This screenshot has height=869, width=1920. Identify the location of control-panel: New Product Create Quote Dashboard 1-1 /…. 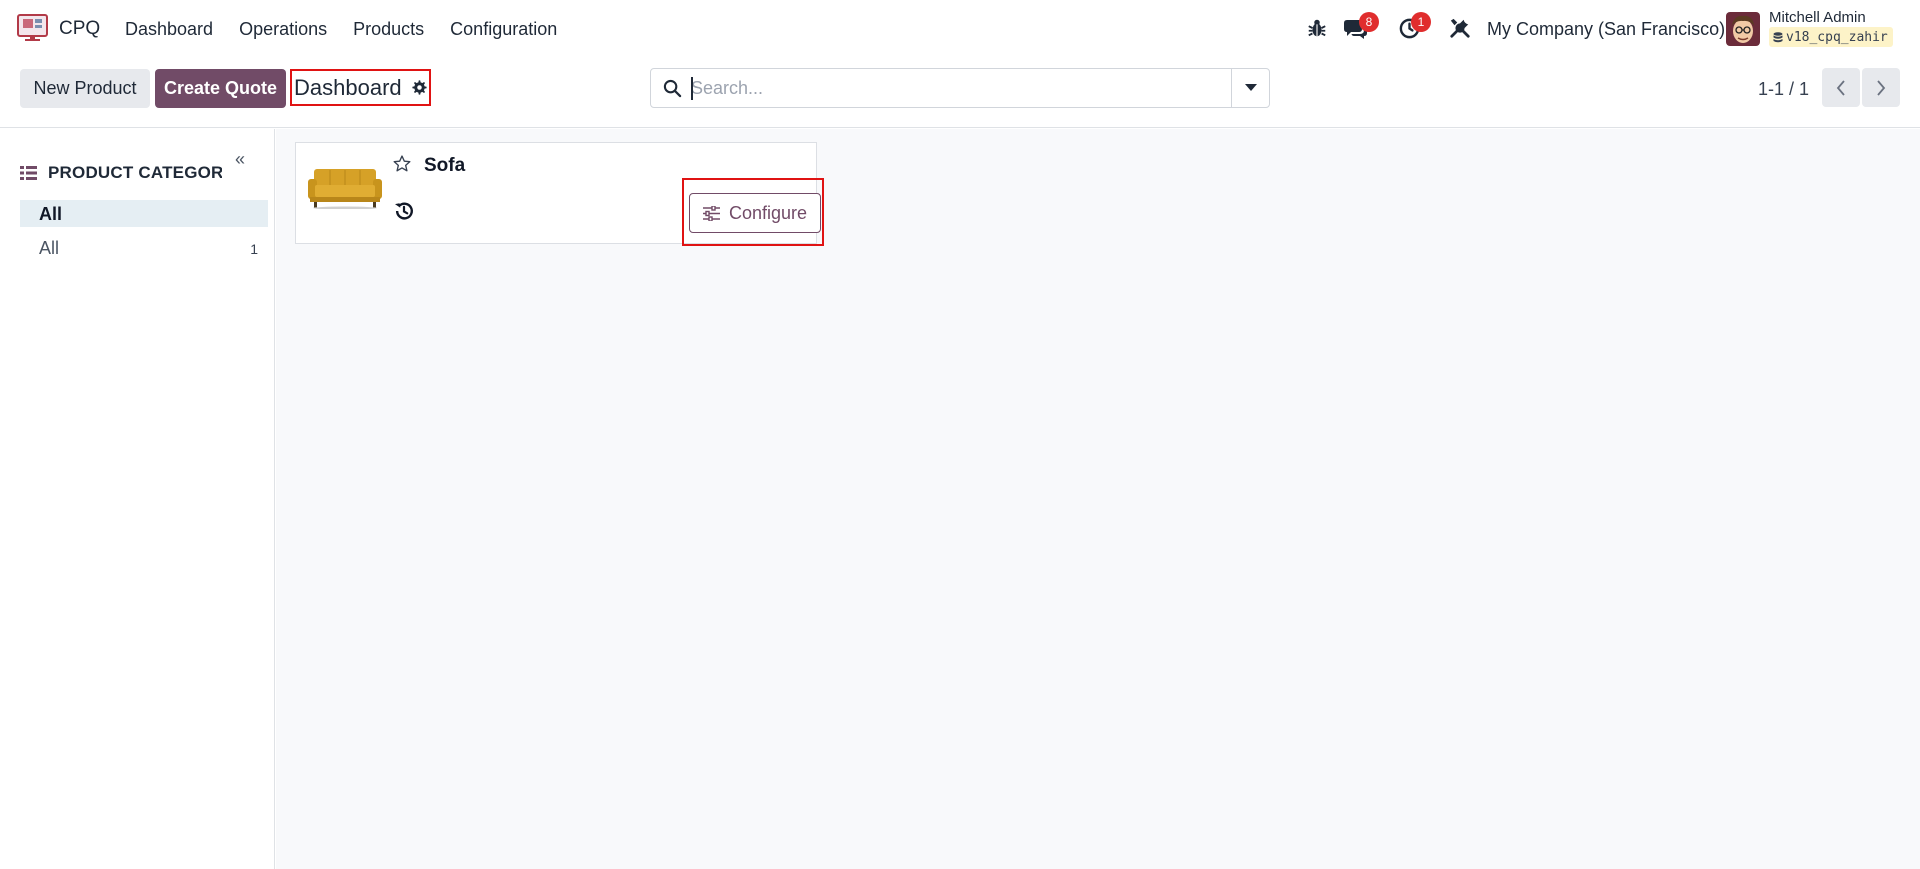
(960, 93).